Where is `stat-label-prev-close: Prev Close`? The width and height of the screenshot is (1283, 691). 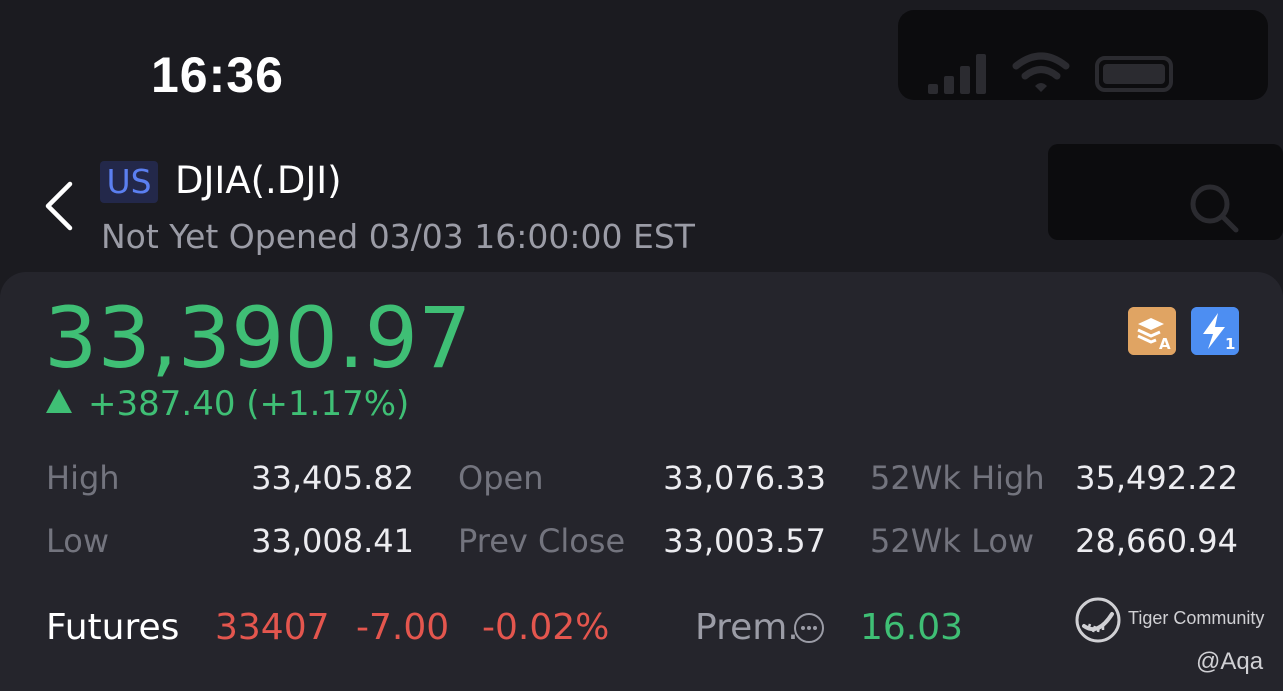 stat-label-prev-close: Prev Close is located at coordinates (542, 541).